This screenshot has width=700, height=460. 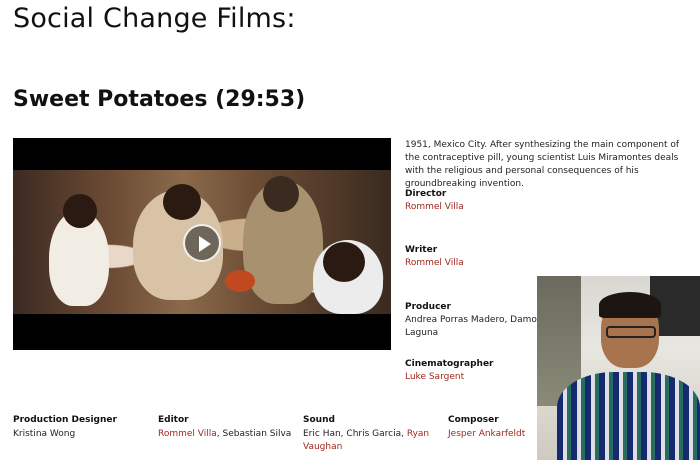 I want to click on sound-label: Sound, so click(x=319, y=420).